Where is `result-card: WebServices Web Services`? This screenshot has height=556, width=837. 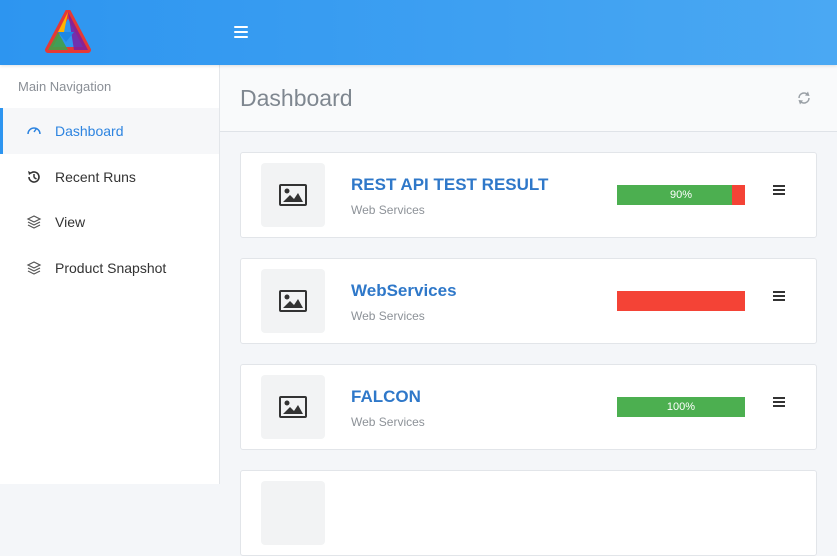
result-card: WebServices Web Services is located at coordinates (528, 301).